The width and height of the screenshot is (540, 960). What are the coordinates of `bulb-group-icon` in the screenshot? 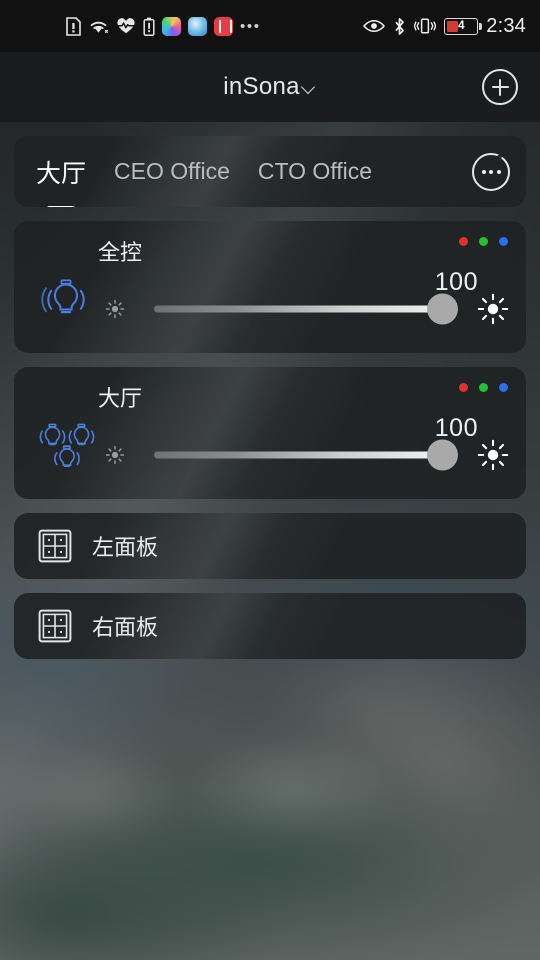 It's located at (67, 447).